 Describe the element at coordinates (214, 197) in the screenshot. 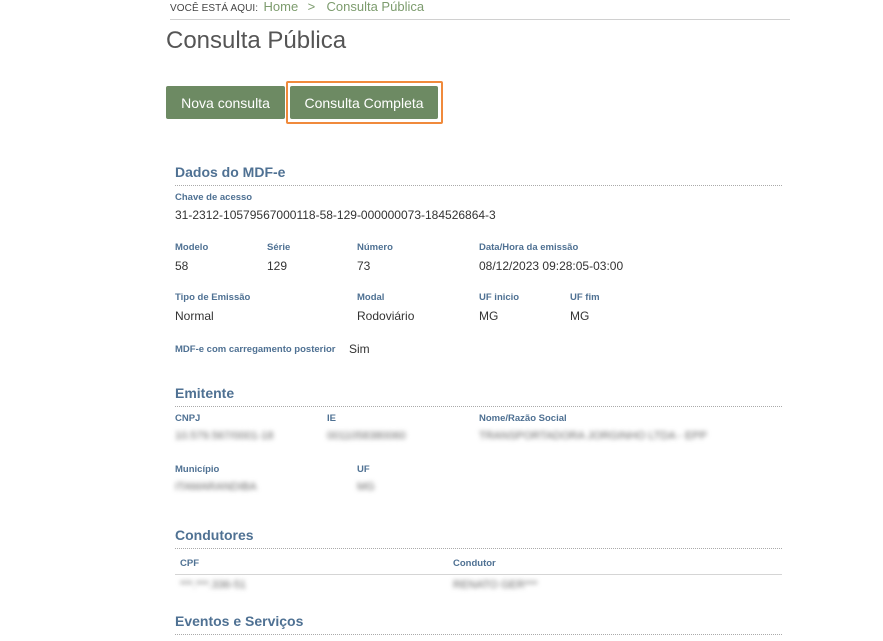

I see `chave-acesso-label: Chave de acesso` at that location.